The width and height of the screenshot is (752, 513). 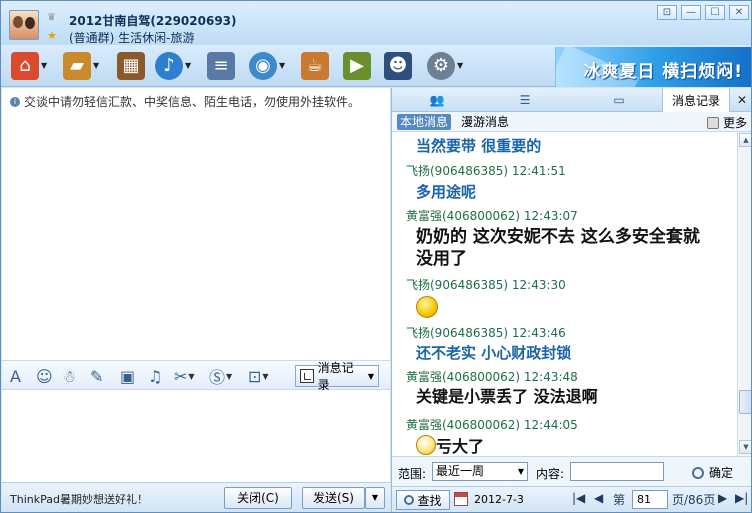 I want to click on skin-button: ⊡, so click(x=667, y=12).